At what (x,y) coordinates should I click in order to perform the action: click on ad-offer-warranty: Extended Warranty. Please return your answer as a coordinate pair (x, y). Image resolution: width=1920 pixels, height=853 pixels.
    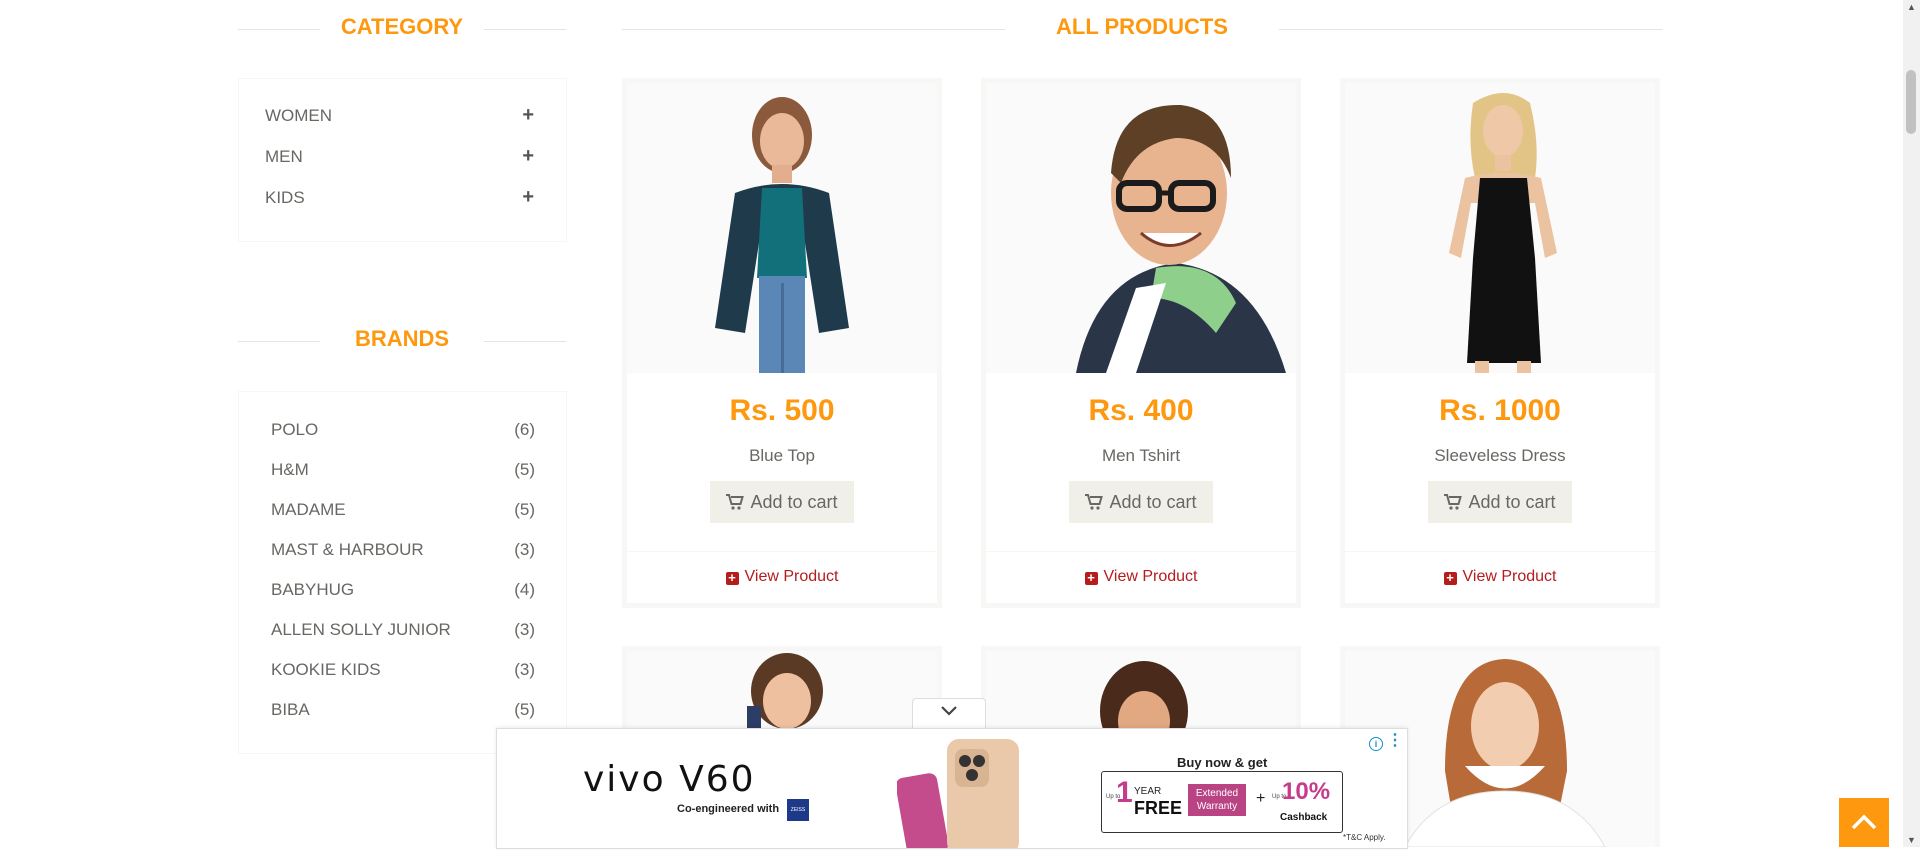
    Looking at the image, I should click on (1217, 800).